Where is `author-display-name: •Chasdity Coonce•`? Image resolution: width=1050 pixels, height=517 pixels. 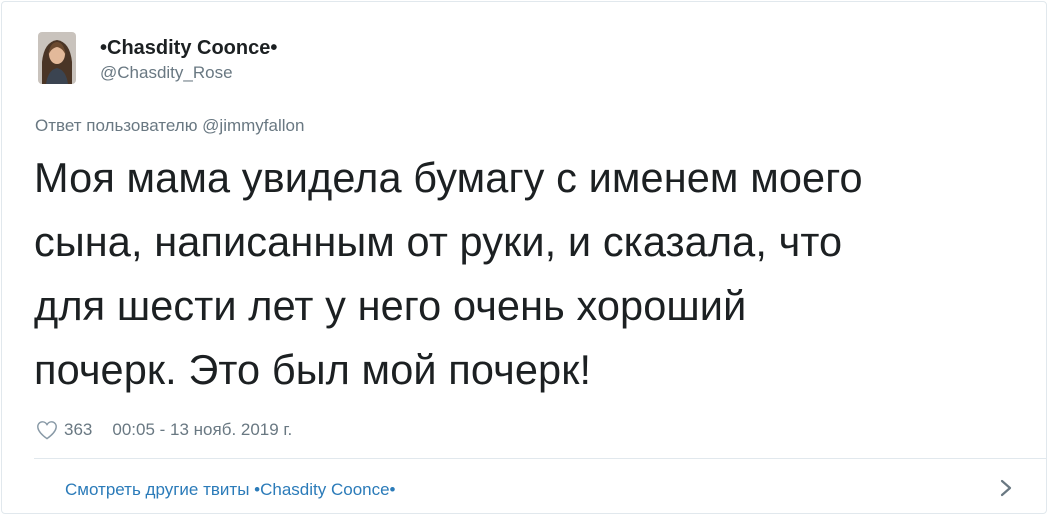 author-display-name: •Chasdity Coonce• is located at coordinates (188, 48).